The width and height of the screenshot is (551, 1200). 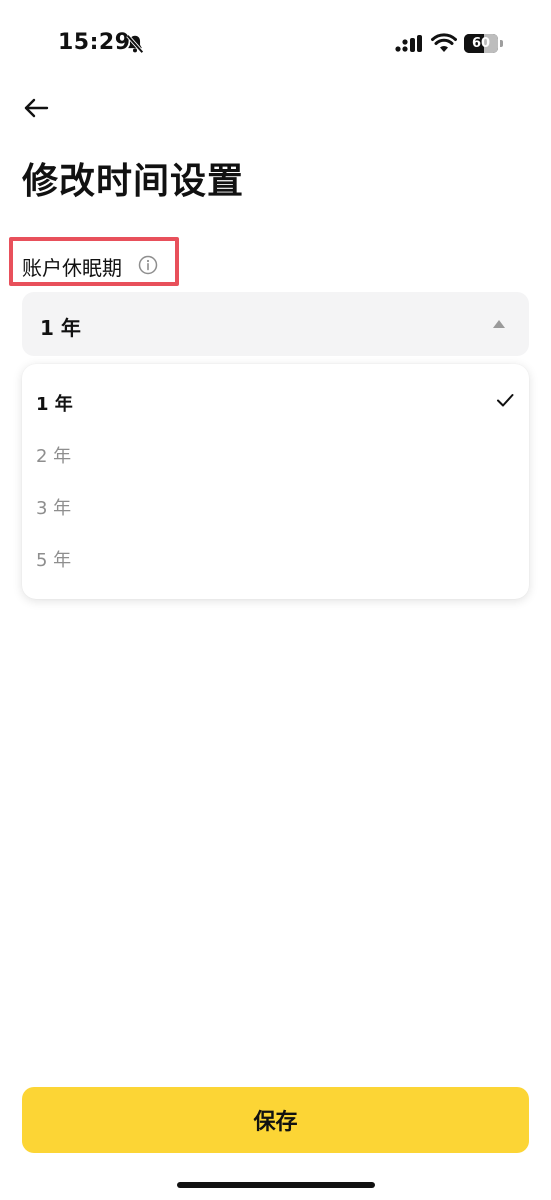 I want to click on save-button: 保存, so click(x=275, y=1120).